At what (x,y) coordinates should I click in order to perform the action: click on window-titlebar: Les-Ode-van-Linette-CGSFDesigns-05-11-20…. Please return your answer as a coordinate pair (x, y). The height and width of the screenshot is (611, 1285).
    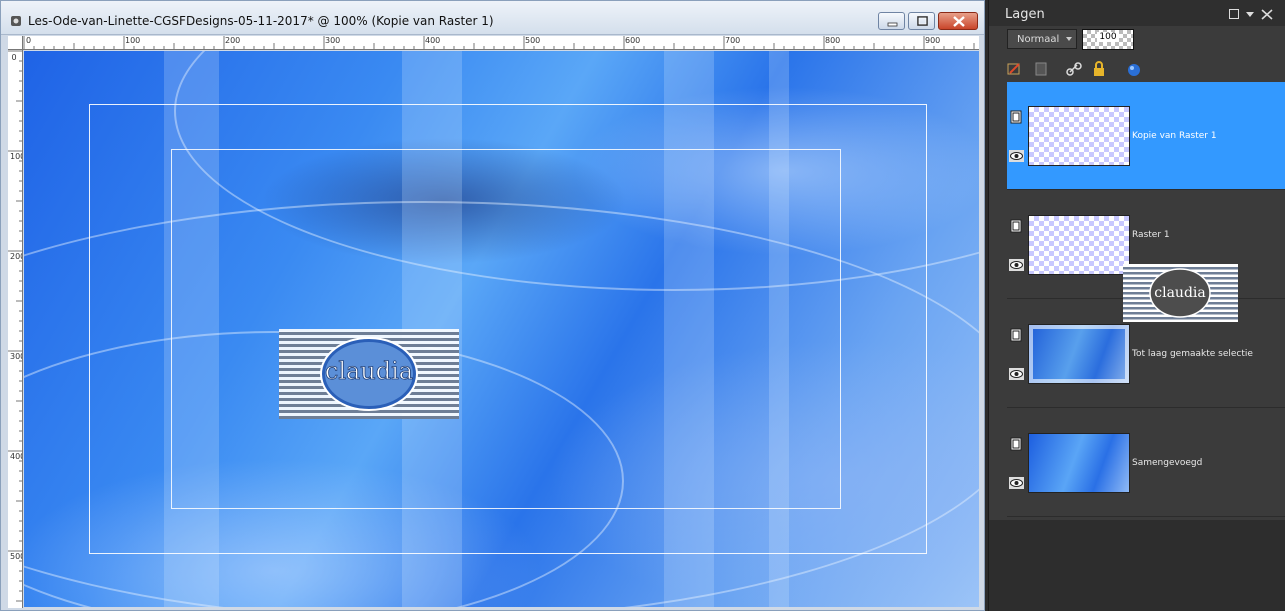
    Looking at the image, I should click on (492, 18).